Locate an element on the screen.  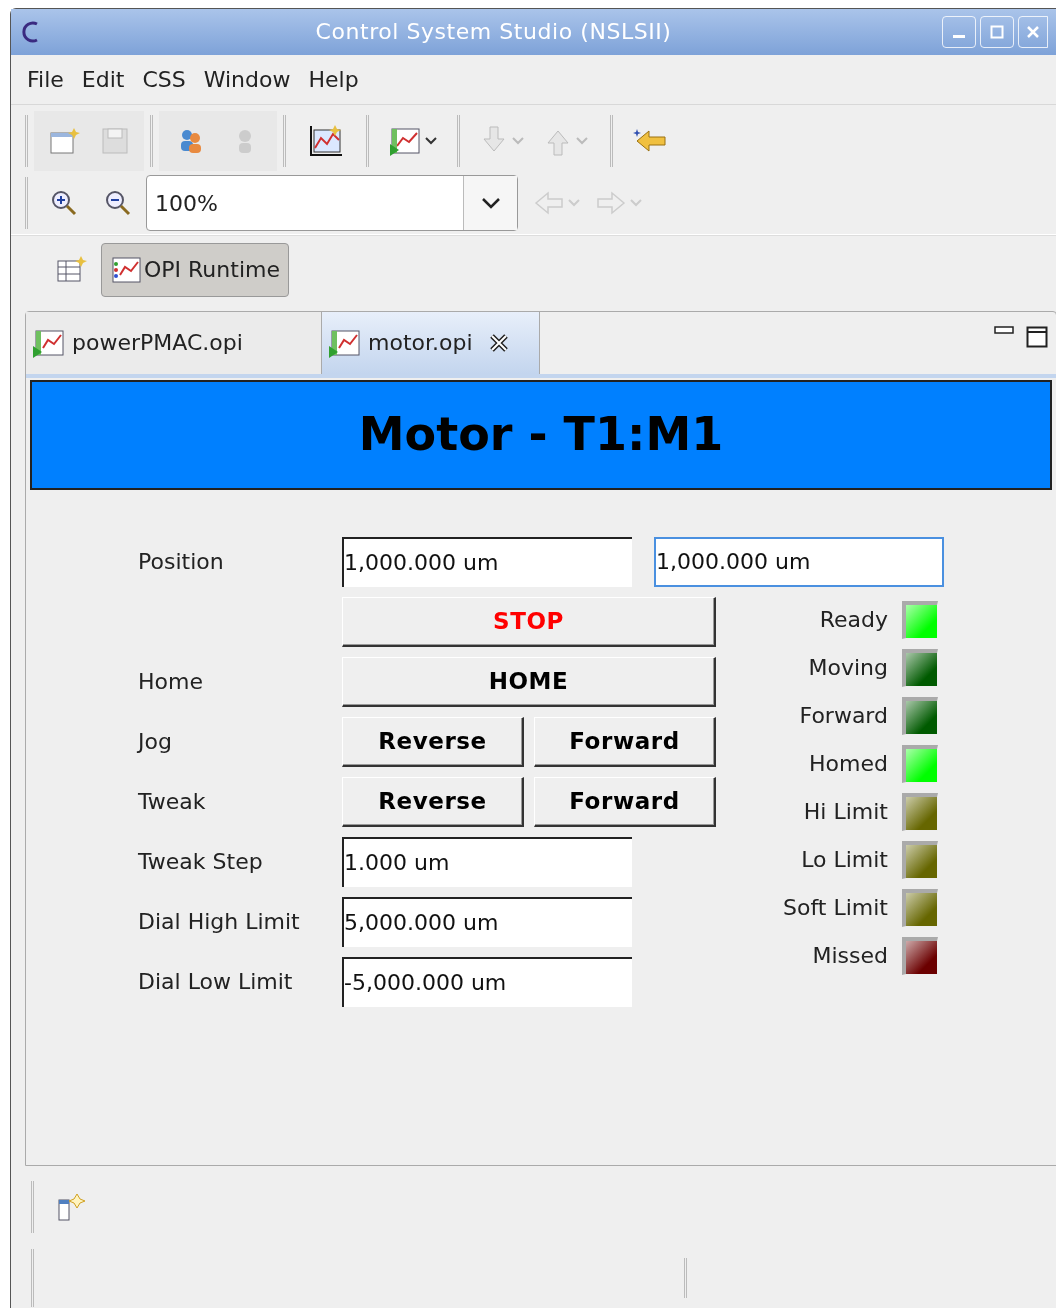
opi-dropdown-icon is located at coordinates (413, 140).